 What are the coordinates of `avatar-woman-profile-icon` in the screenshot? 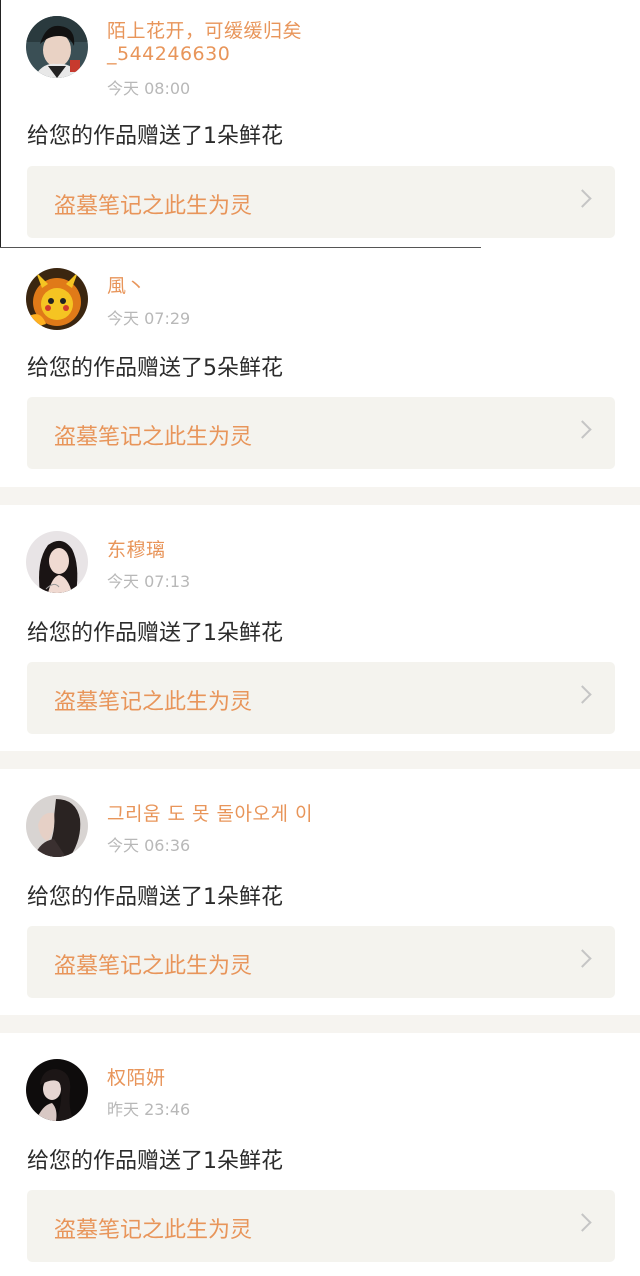 It's located at (57, 826).